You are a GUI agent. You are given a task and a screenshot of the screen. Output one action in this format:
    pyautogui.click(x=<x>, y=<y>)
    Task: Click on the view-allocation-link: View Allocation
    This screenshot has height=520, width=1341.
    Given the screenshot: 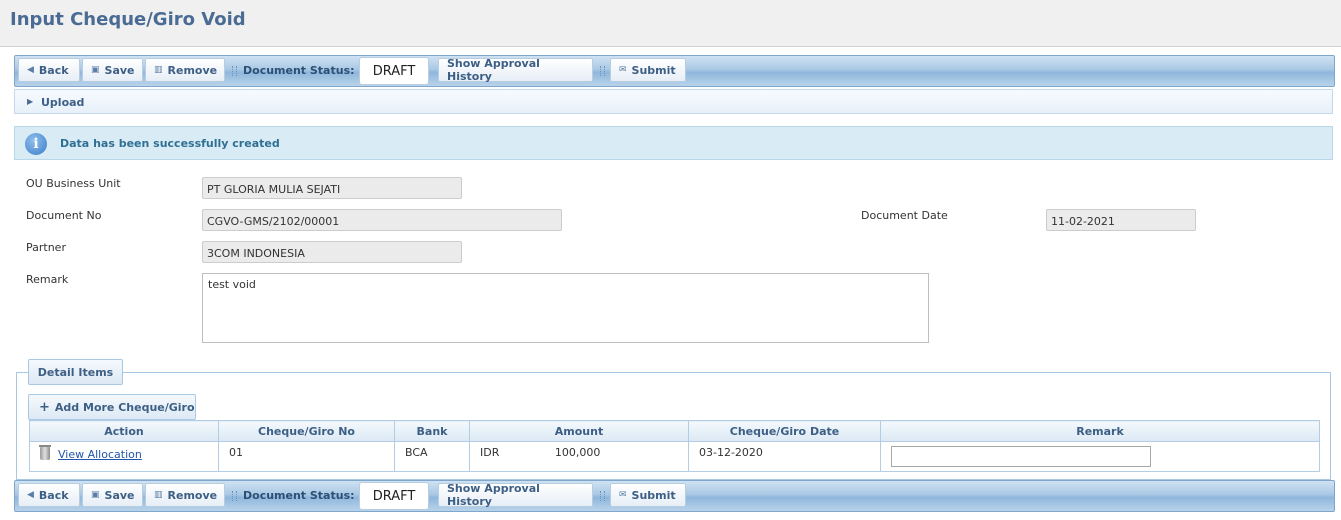 What is the action you would take?
    pyautogui.click(x=100, y=454)
    